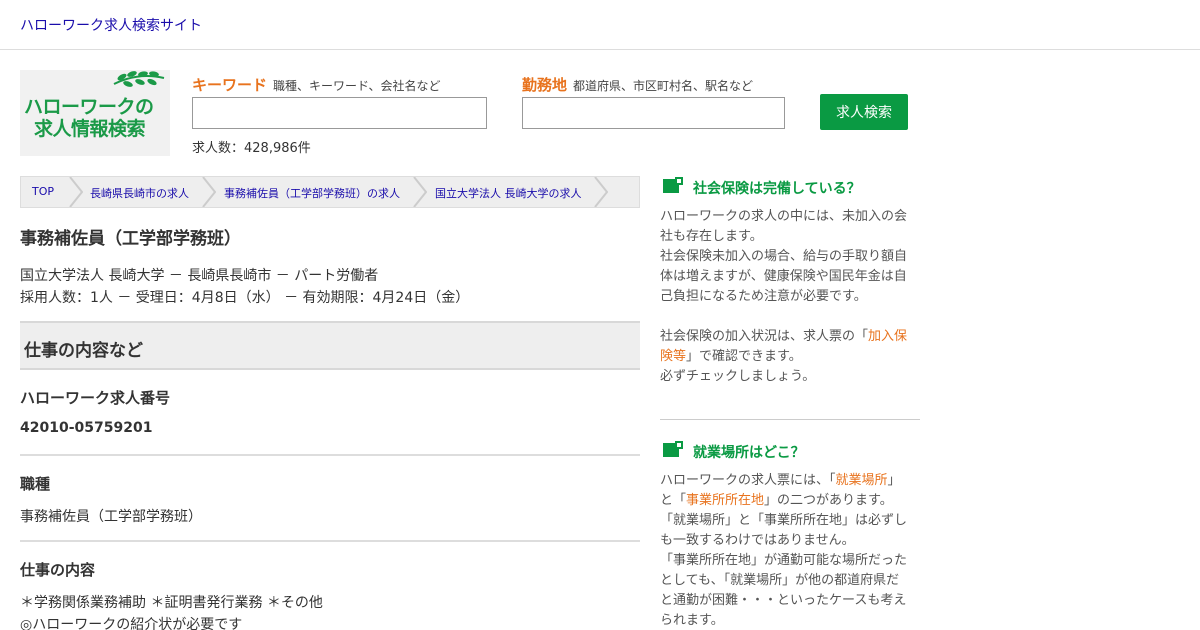 The height and width of the screenshot is (630, 1200). What do you see at coordinates (111, 517) in the screenshot?
I see `occupation-value: 事務補佐員（工学部学務班）` at bounding box center [111, 517].